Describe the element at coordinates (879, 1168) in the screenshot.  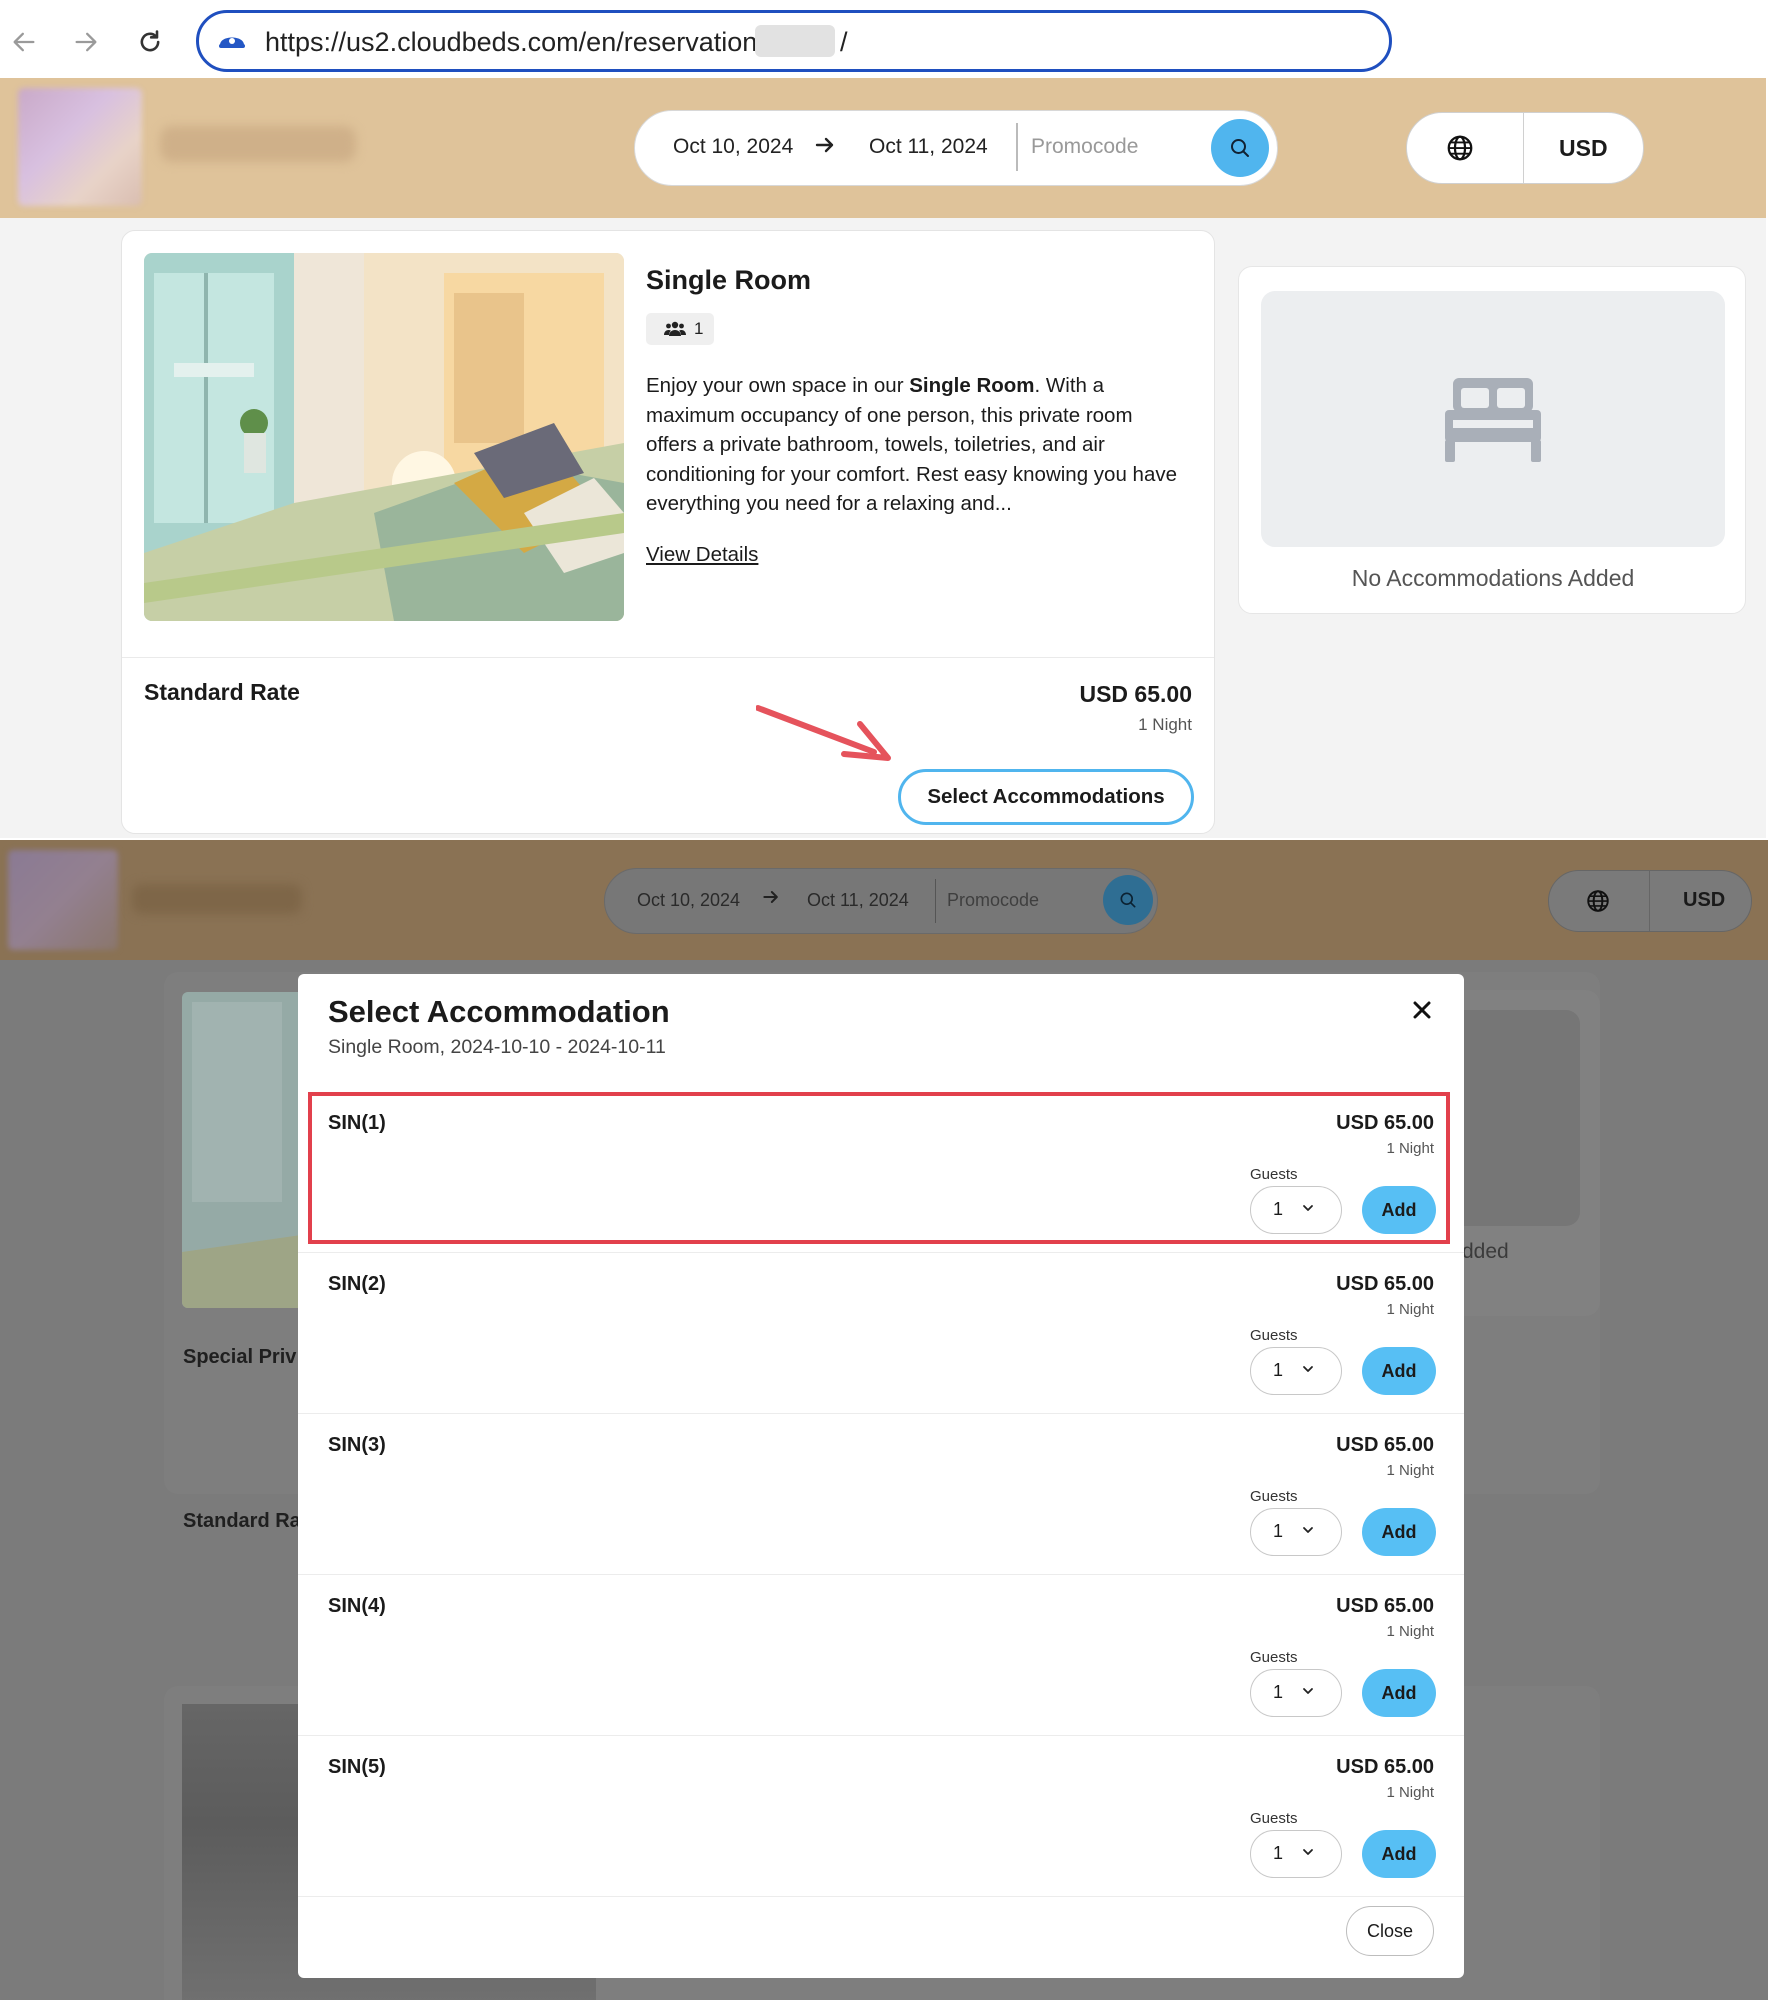
I see `highlight-box` at that location.